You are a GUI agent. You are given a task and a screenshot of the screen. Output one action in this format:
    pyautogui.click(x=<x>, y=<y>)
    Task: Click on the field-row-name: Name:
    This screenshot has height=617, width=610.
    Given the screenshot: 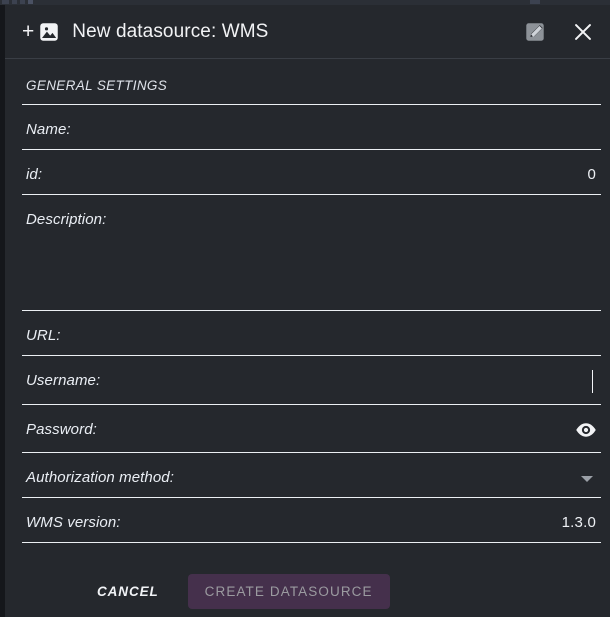 What is the action you would take?
    pyautogui.click(x=306, y=121)
    